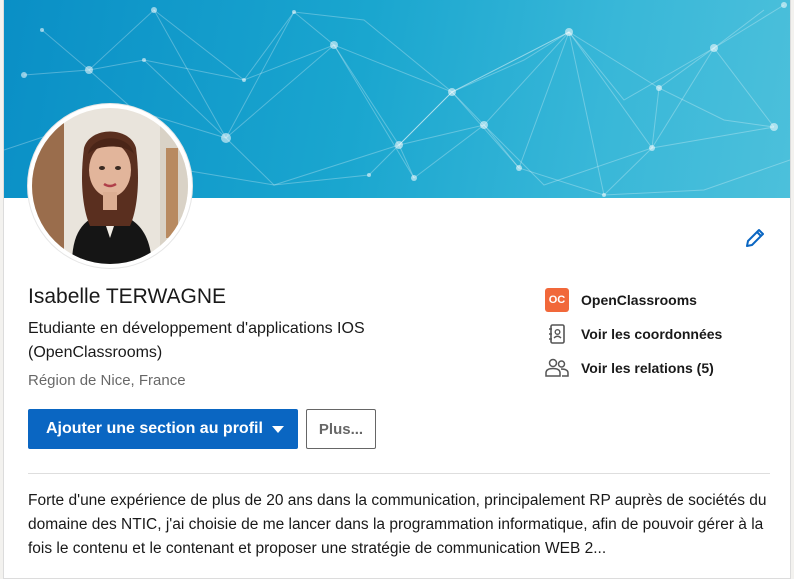 The height and width of the screenshot is (579, 794). I want to click on people-icon, so click(557, 368).